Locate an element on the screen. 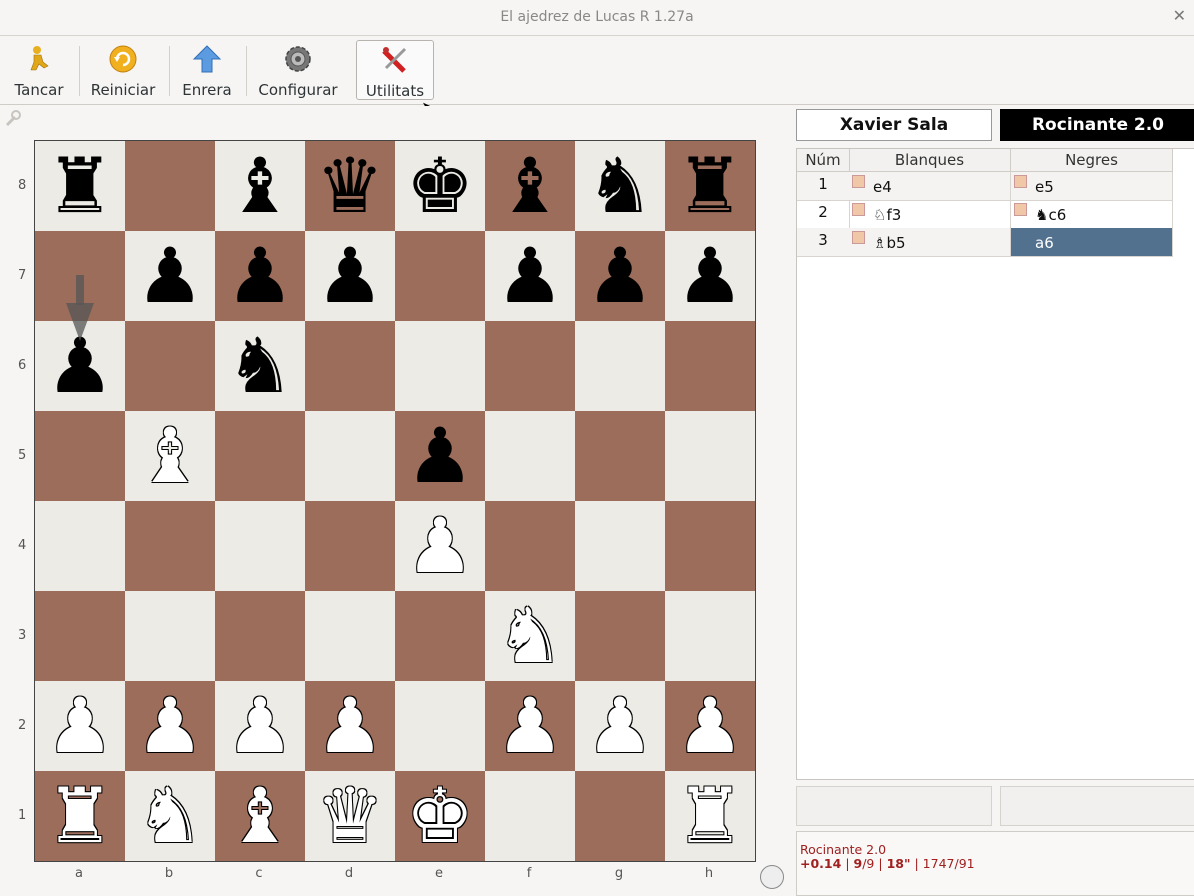  reiniciar-button: Reiniciar is located at coordinates (123, 69).